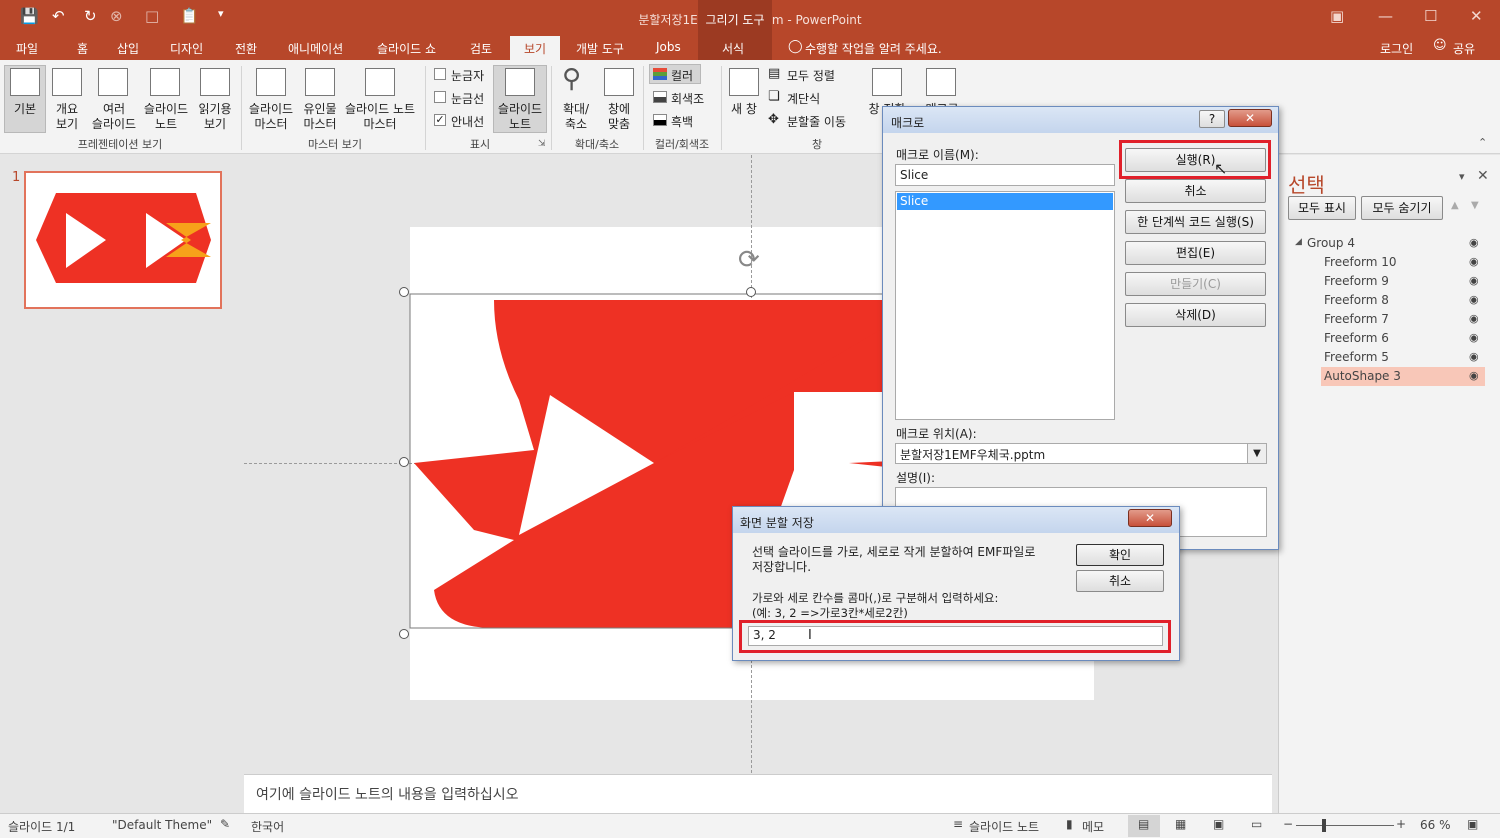 This screenshot has height=838, width=1500. Describe the element at coordinates (1218, 824) in the screenshot. I see `status-reading-view-icon: ▣` at that location.